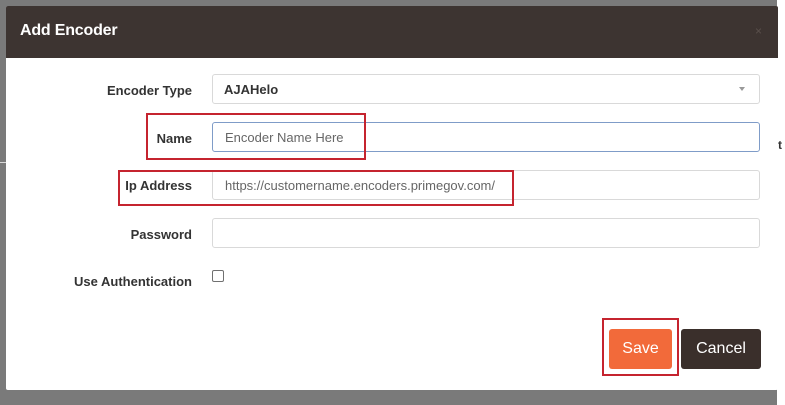 The image size is (785, 405). What do you see at coordinates (742, 89) in the screenshot?
I see `chevron-down-icon` at bounding box center [742, 89].